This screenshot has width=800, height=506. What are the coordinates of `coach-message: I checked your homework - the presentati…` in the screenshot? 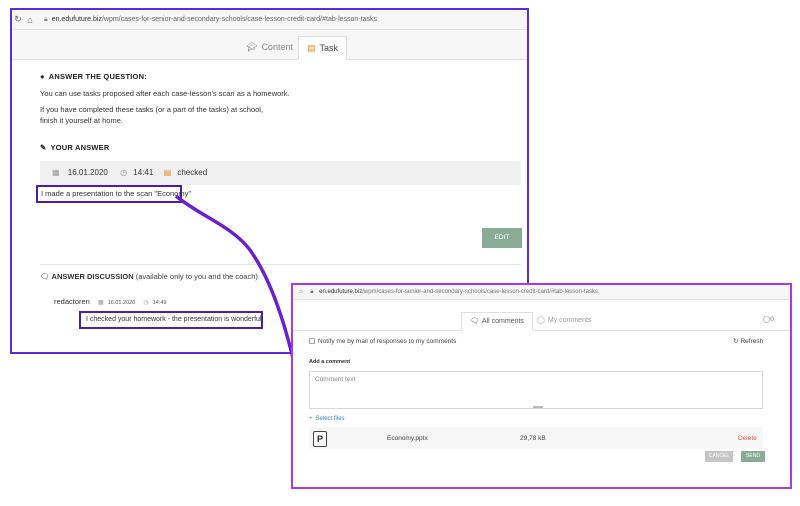 It's located at (175, 319).